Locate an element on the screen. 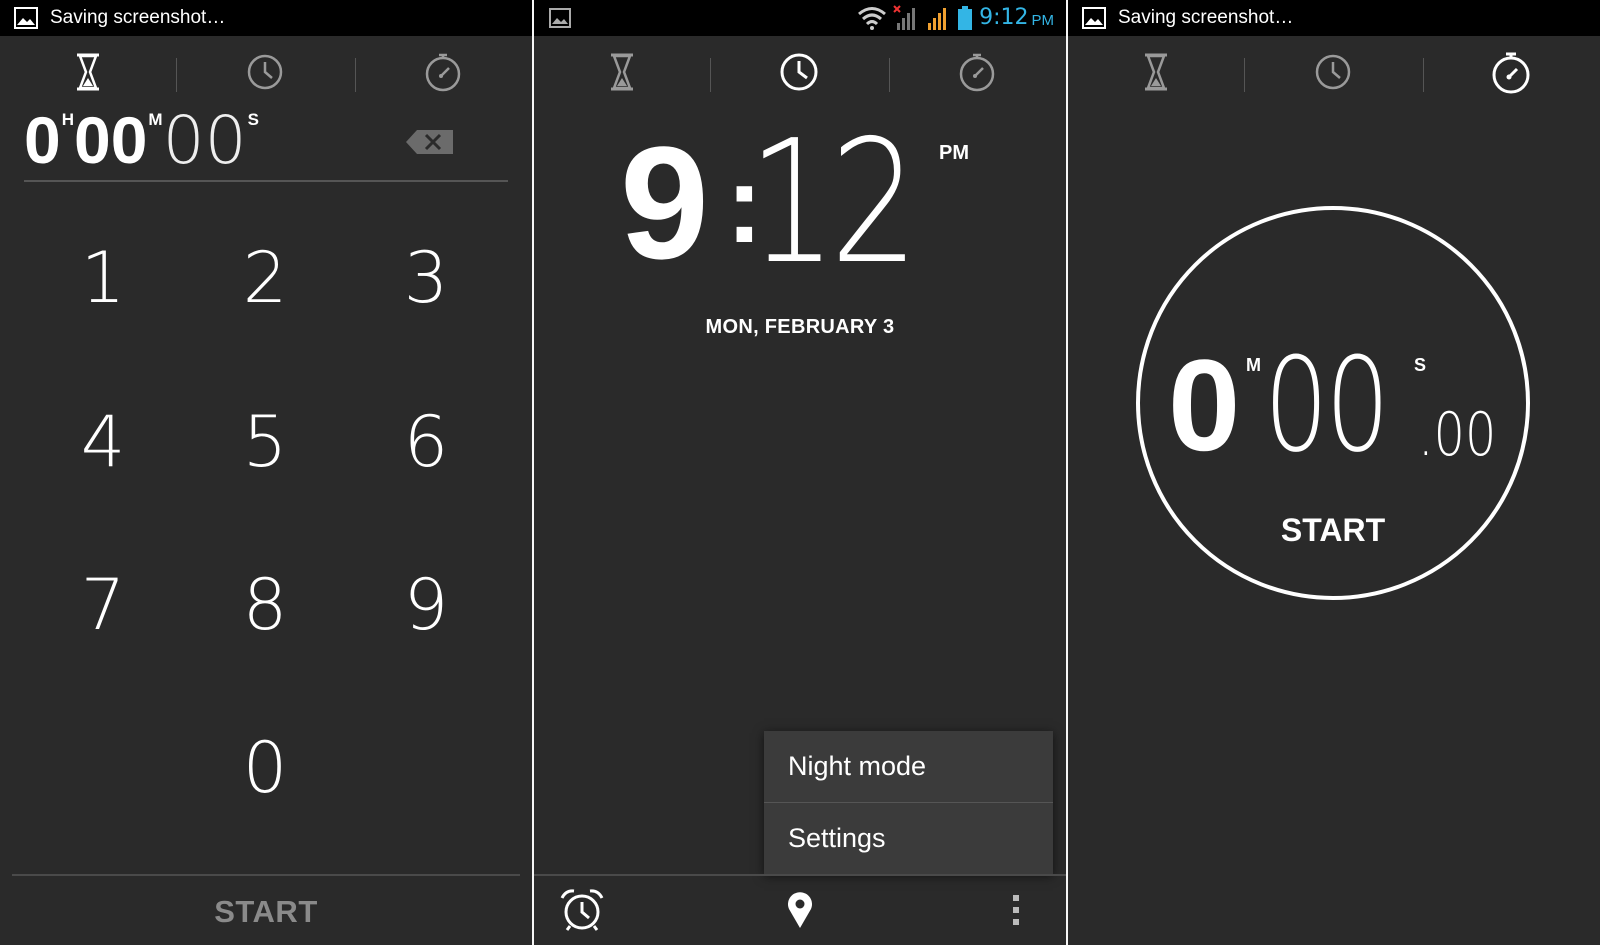 Image resolution: width=1600 pixels, height=945 pixels. menu-item-settings: Settings is located at coordinates (908, 838).